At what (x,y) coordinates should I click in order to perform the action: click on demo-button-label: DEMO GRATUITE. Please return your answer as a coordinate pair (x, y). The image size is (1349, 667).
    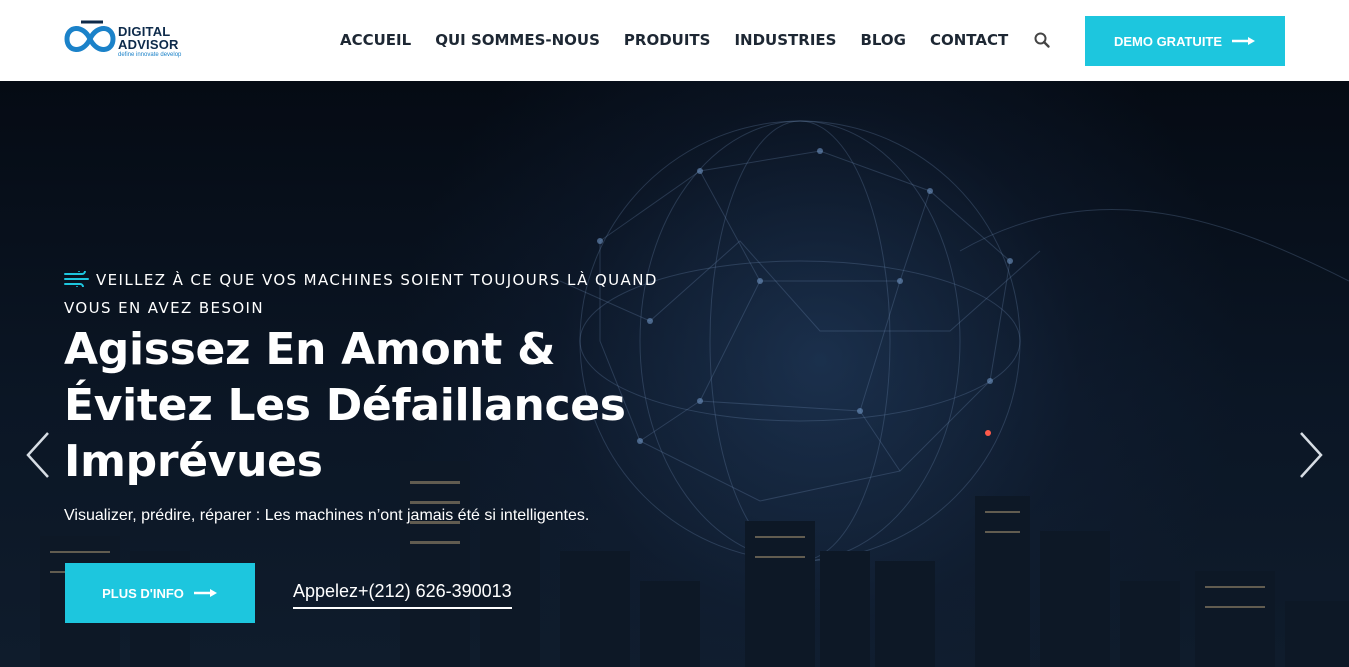
    Looking at the image, I should click on (1168, 41).